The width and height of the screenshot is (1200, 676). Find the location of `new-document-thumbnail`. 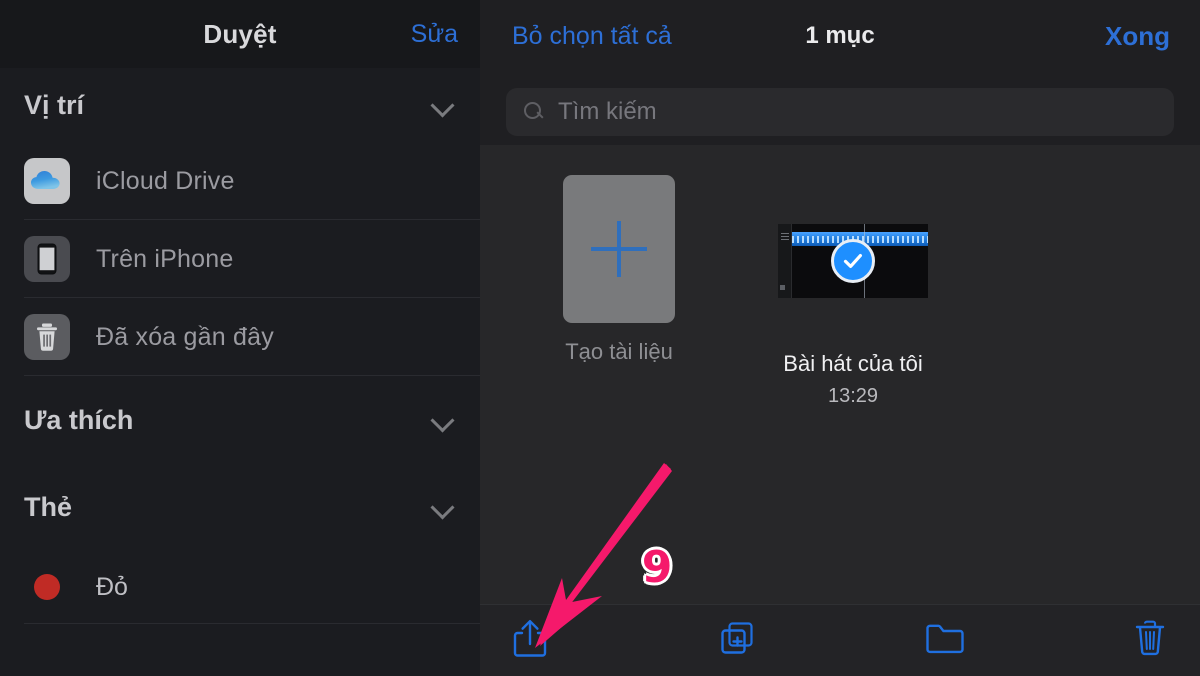

new-document-thumbnail is located at coordinates (619, 249).